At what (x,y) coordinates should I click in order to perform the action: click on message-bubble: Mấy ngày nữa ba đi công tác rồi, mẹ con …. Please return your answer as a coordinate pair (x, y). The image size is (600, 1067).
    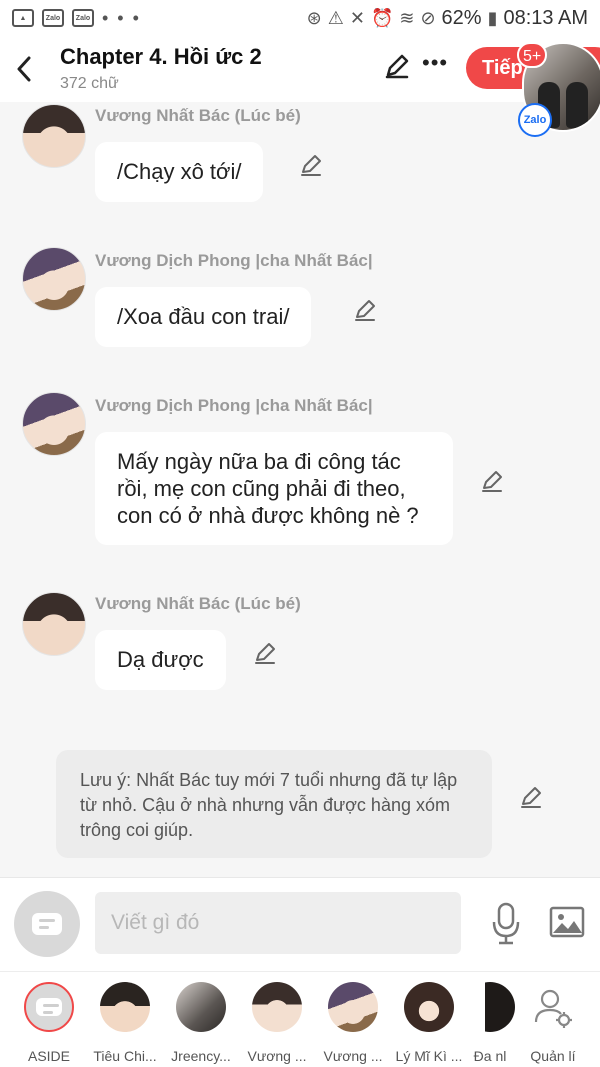
    Looking at the image, I should click on (274, 488).